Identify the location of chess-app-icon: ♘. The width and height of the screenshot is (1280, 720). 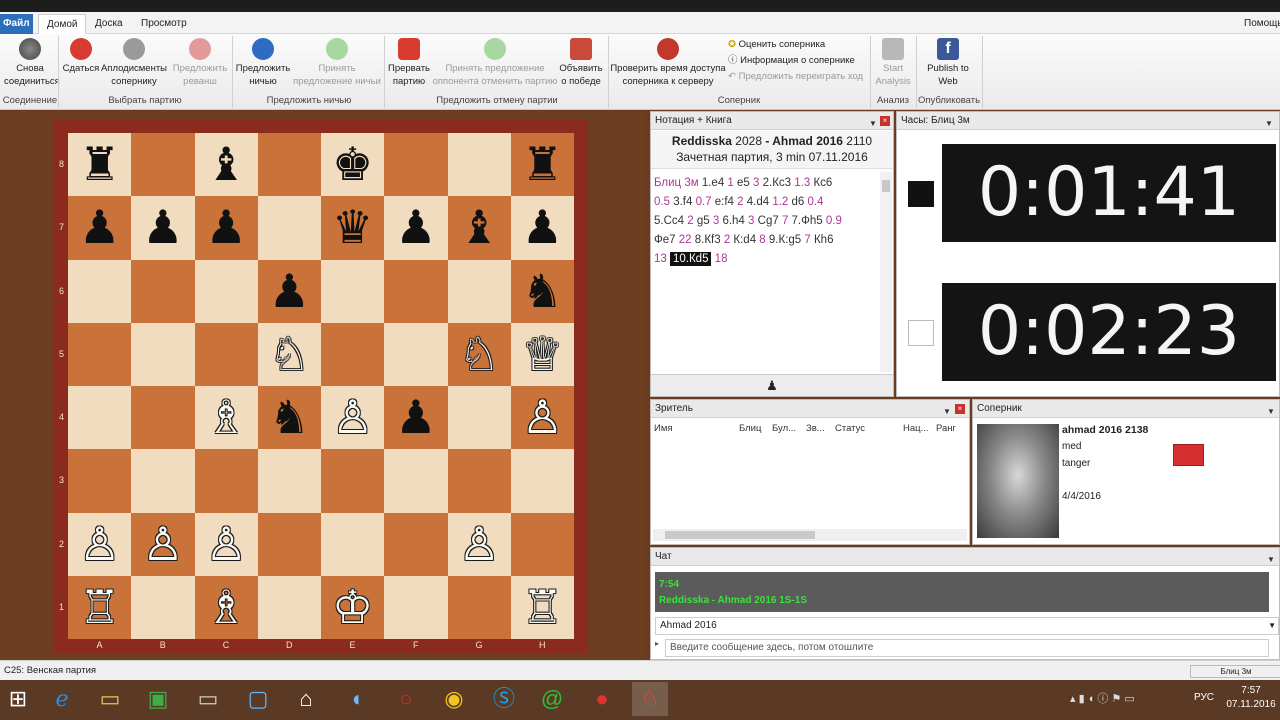
(650, 699).